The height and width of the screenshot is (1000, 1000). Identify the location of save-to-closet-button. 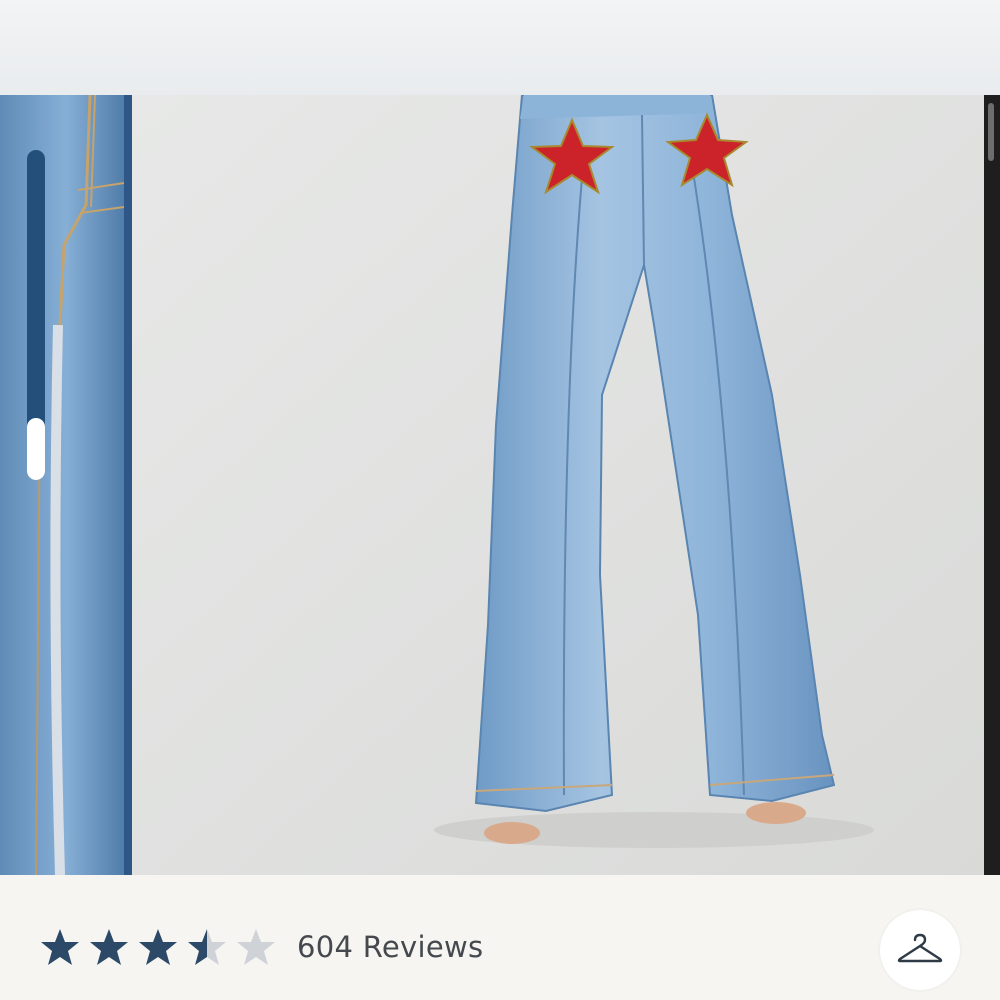
(920, 950).